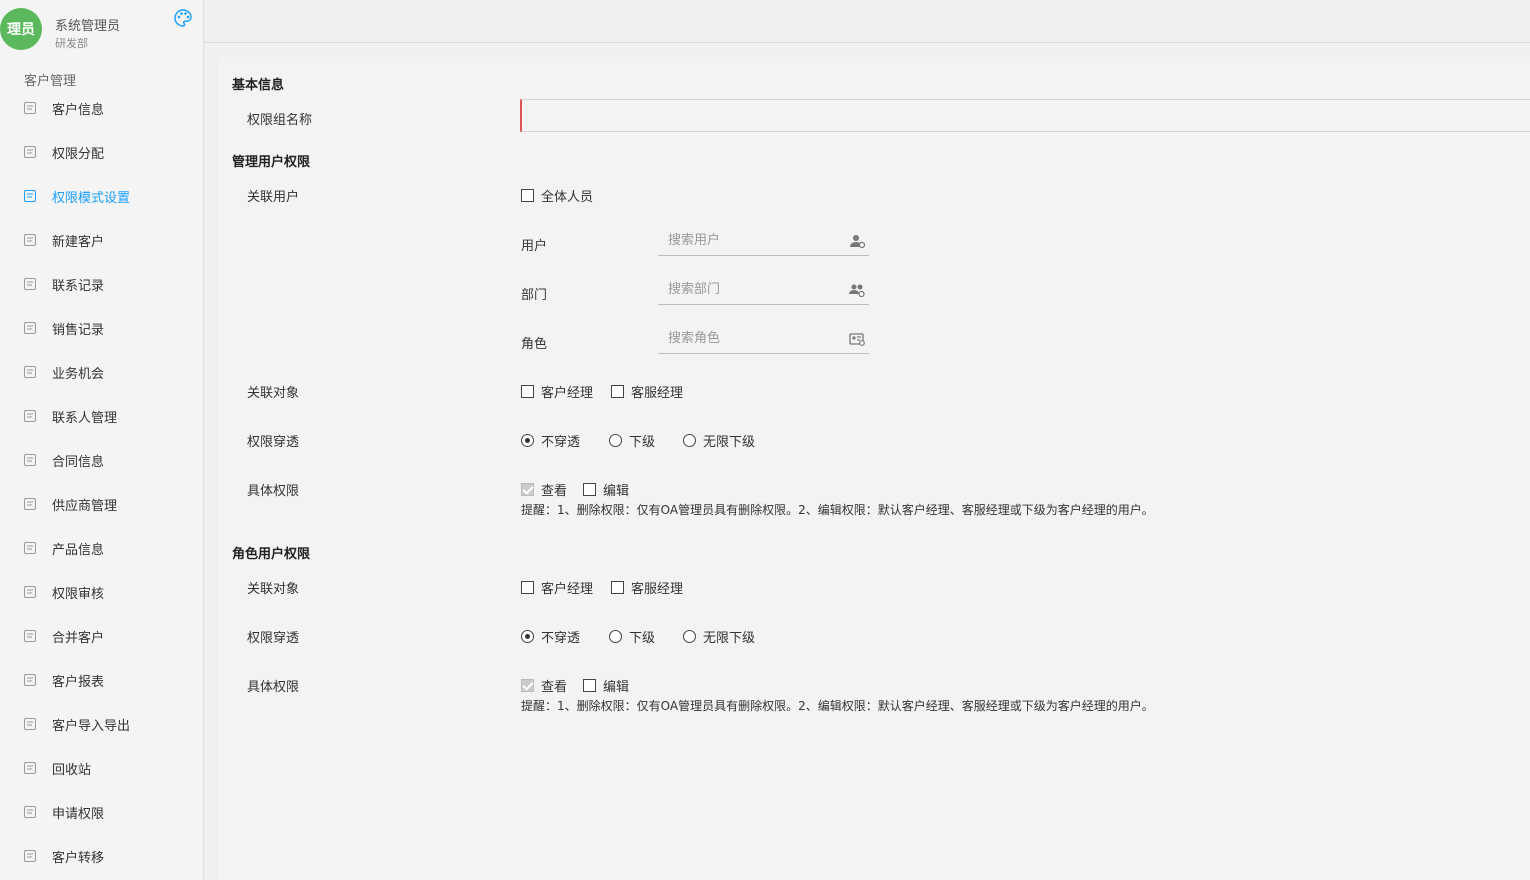  Describe the element at coordinates (30, 416) in the screenshot. I see `phone-icon` at that location.